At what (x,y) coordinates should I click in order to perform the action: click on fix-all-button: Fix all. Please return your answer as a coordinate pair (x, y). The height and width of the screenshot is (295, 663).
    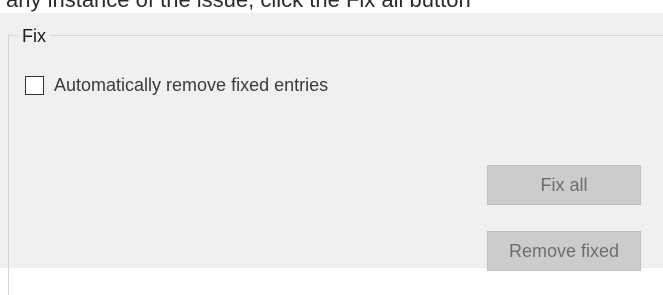
    Looking at the image, I should click on (564, 185).